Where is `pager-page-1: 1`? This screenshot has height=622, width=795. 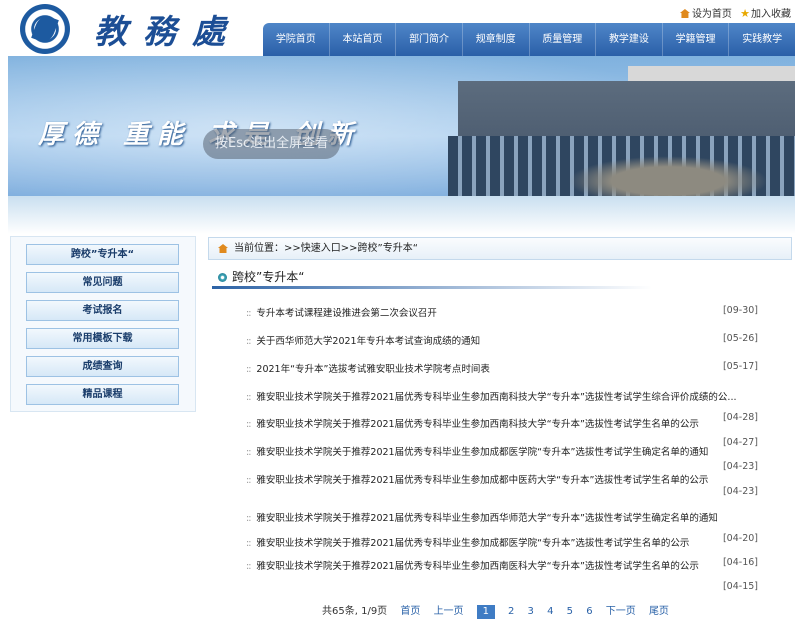
pager-page-1: 1 is located at coordinates (485, 612).